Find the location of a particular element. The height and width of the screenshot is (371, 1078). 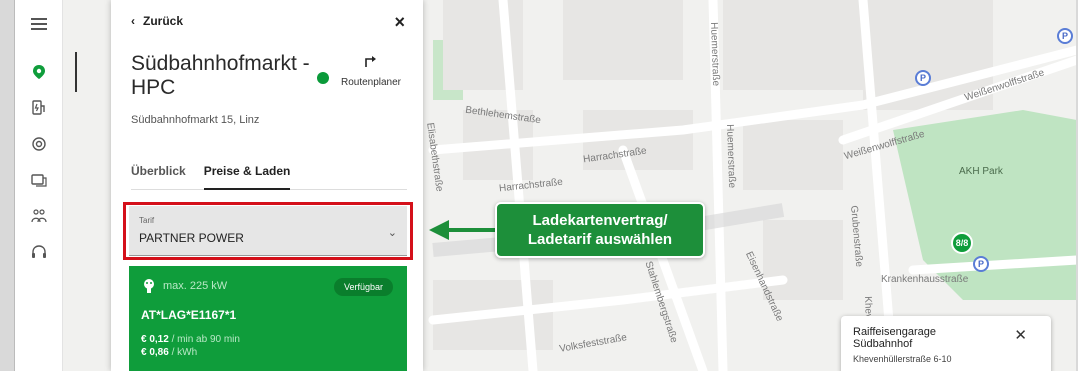

target-icon is located at coordinates (39, 144).